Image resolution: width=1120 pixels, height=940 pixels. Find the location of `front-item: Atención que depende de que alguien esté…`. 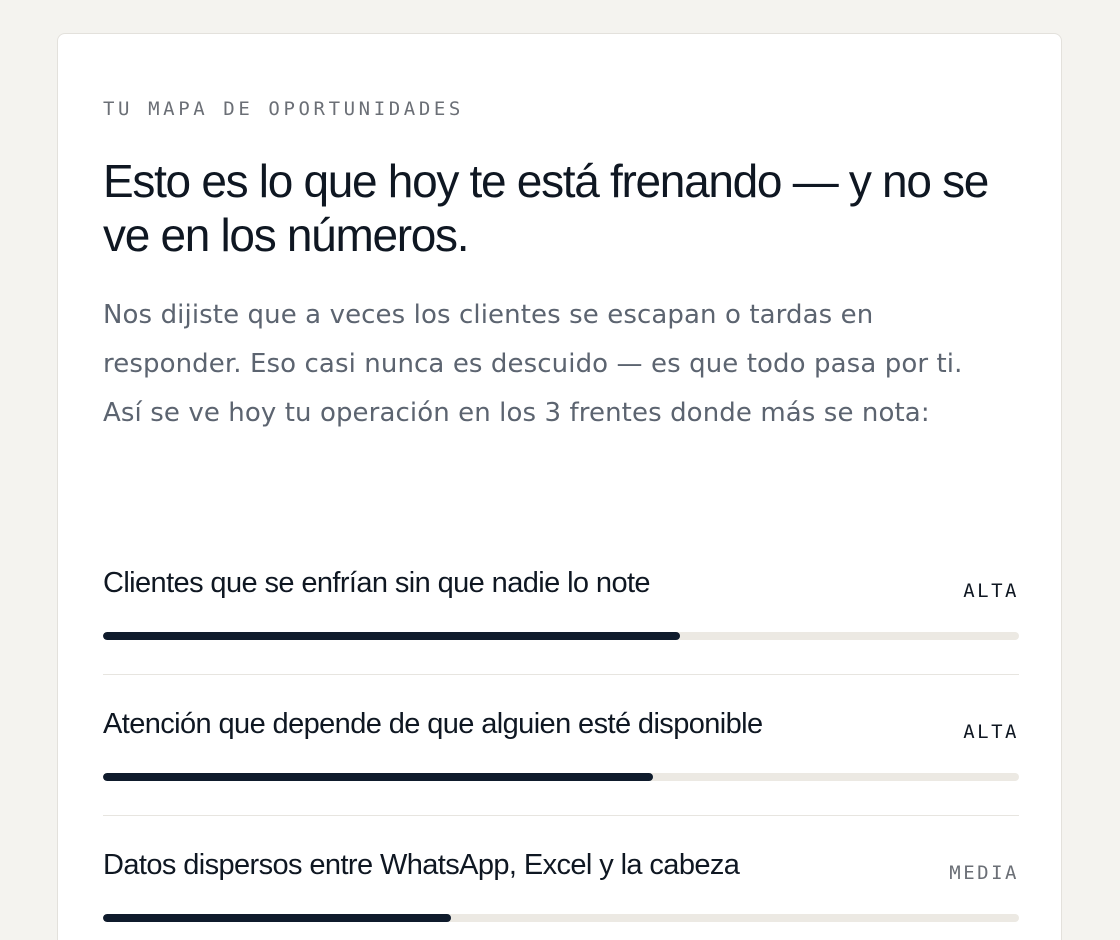

front-item: Atención que depende de que alguien esté… is located at coordinates (561, 745).